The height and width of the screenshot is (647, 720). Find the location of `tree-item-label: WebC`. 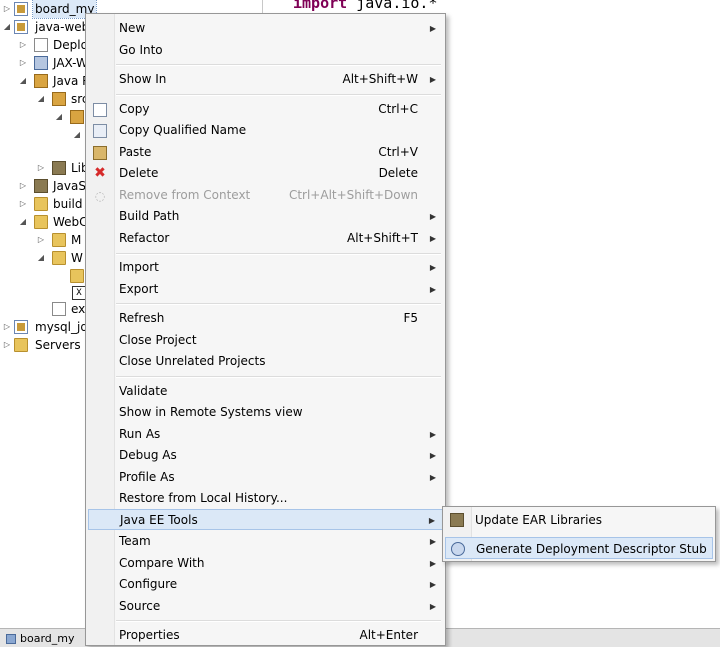

tree-item-label: WebC is located at coordinates (70, 222).